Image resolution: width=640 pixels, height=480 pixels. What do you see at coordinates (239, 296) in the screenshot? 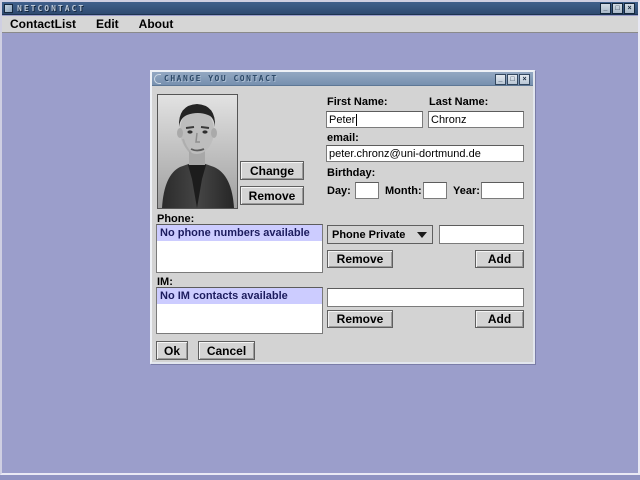
I see `im-list-item: No IM contacts available` at bounding box center [239, 296].